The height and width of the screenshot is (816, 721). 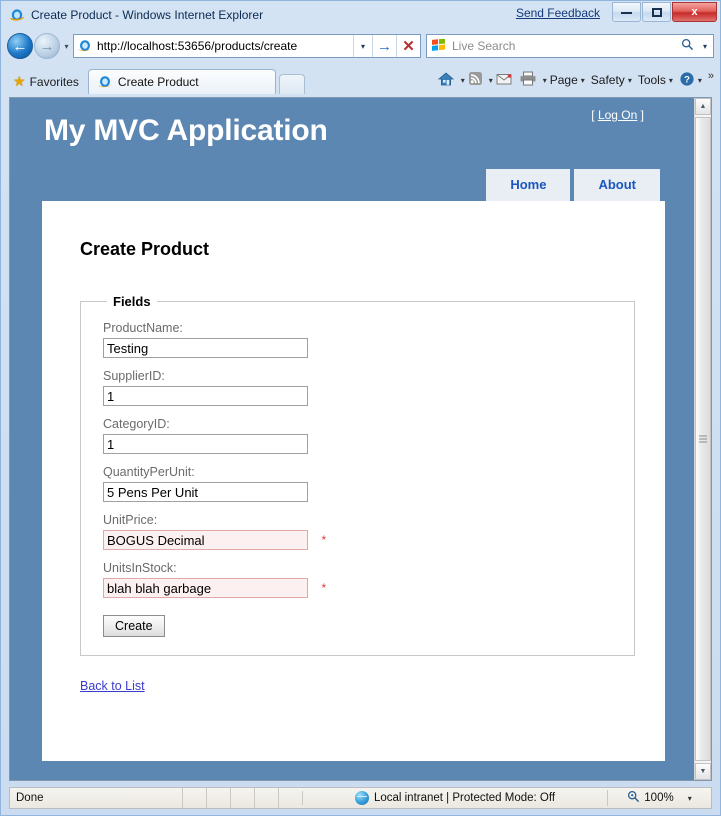 I want to click on field-row-supplierid: SupplierID:, so click(x=361, y=387).